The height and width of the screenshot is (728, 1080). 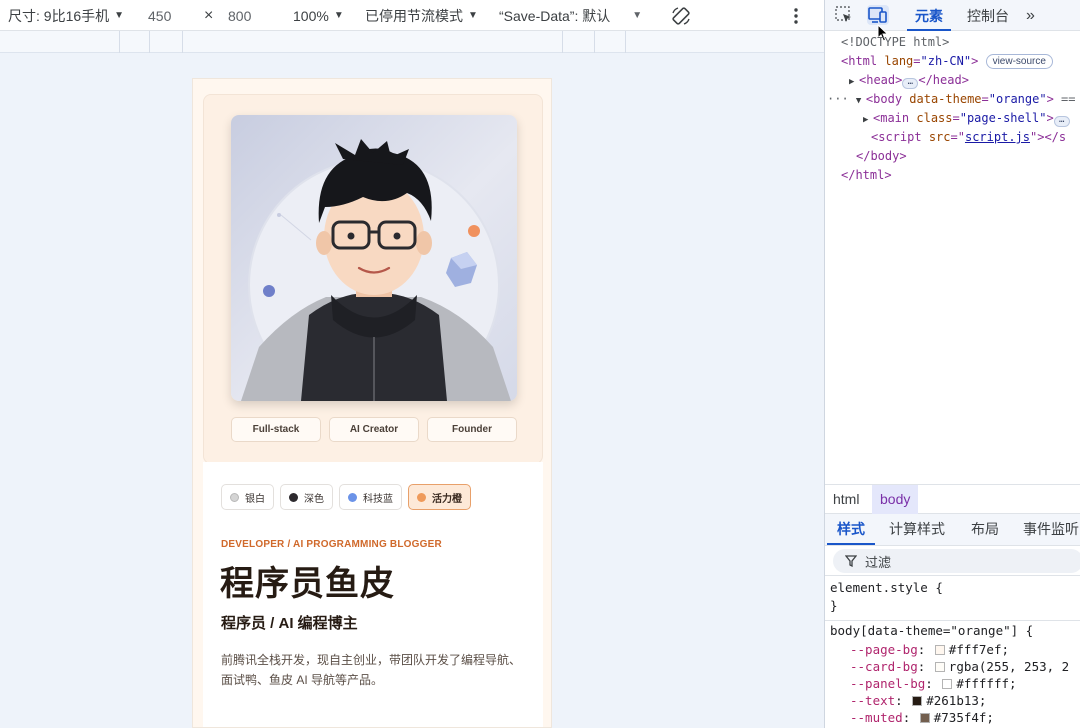 What do you see at coordinates (555, 15) in the screenshot?
I see `save-data-label: “Save-Data”: 默认` at bounding box center [555, 15].